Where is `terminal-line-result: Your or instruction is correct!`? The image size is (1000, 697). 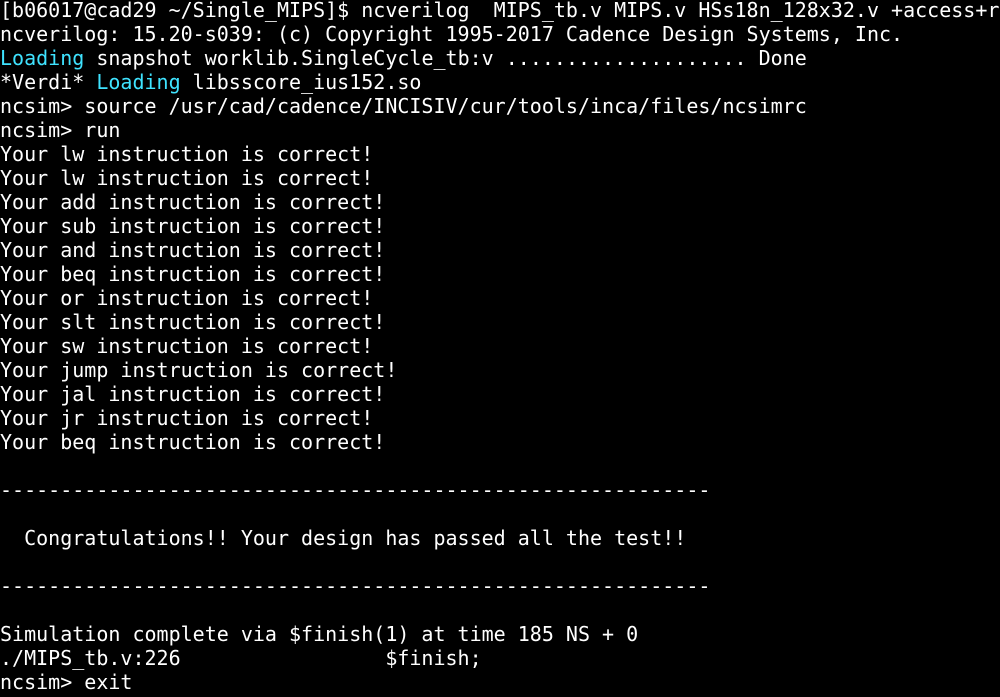
terminal-line-result: Your or instruction is correct! is located at coordinates (187, 298).